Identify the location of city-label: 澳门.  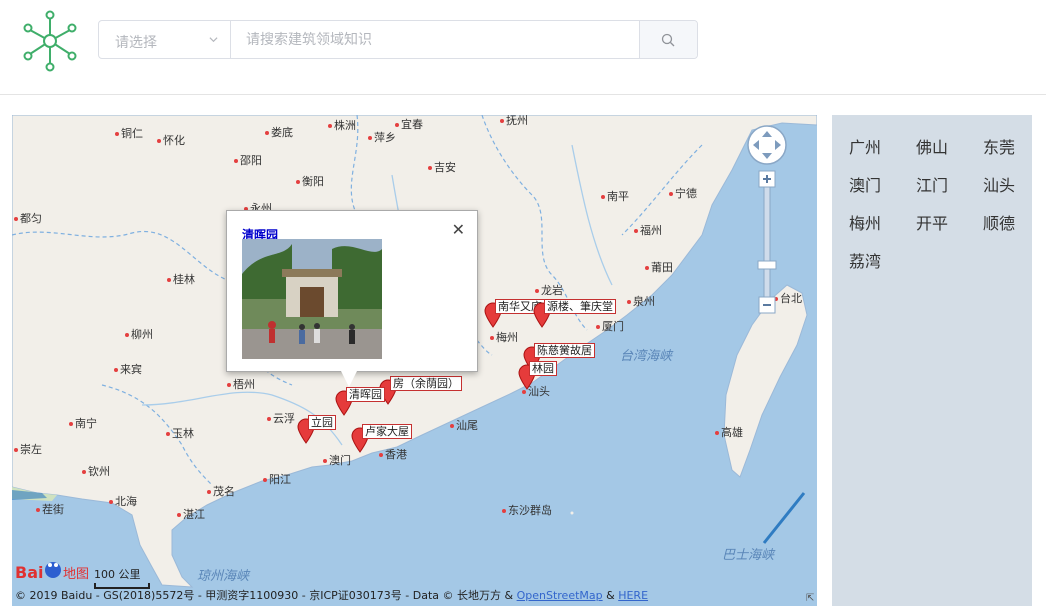
(337, 461).